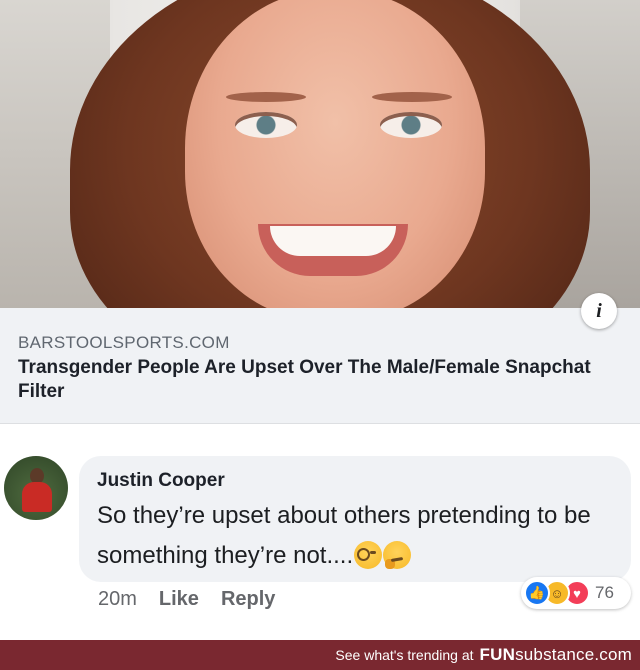  I want to click on info-icon: i, so click(599, 311).